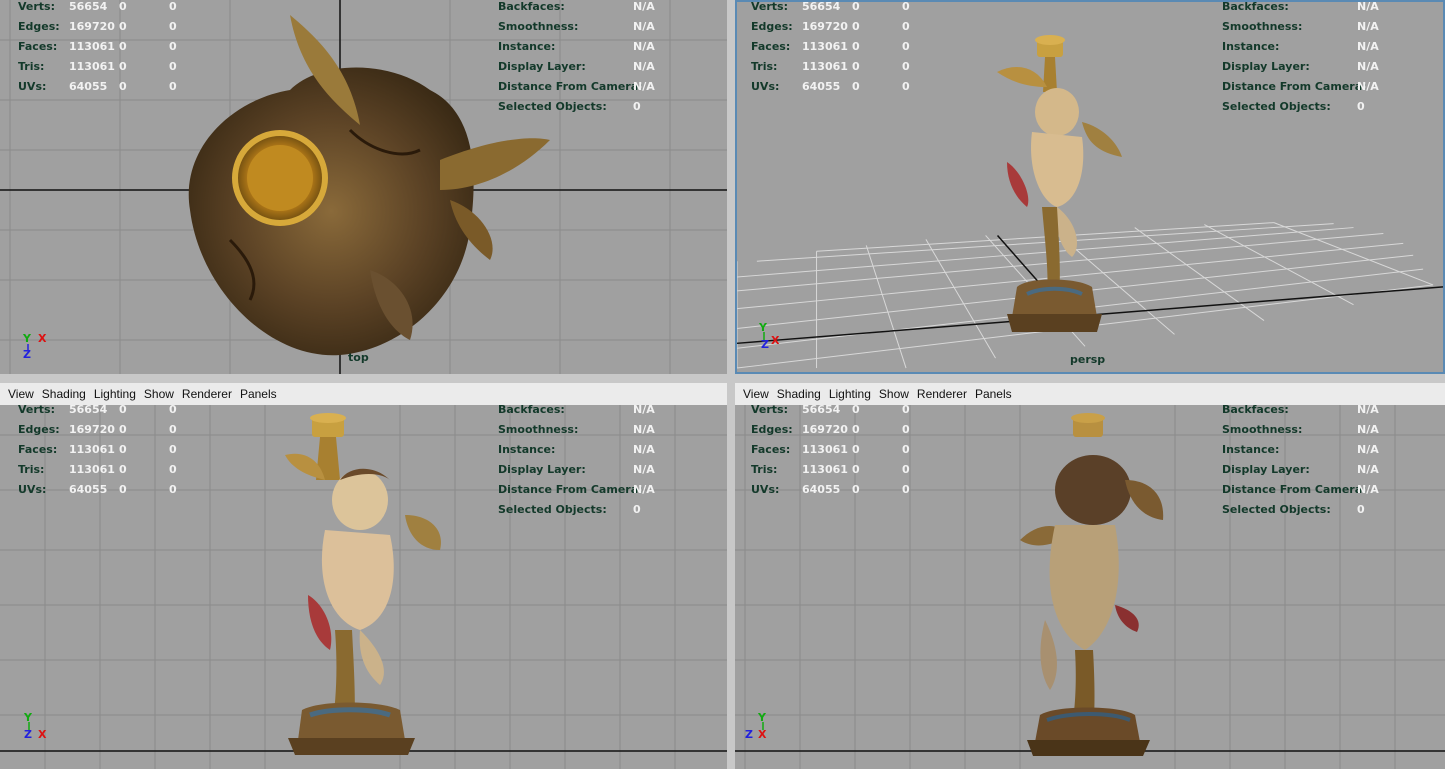 The width and height of the screenshot is (1445, 769). What do you see at coordinates (756, 726) in the screenshot?
I see `axis-gizmo-side: Y Z X` at bounding box center [756, 726].